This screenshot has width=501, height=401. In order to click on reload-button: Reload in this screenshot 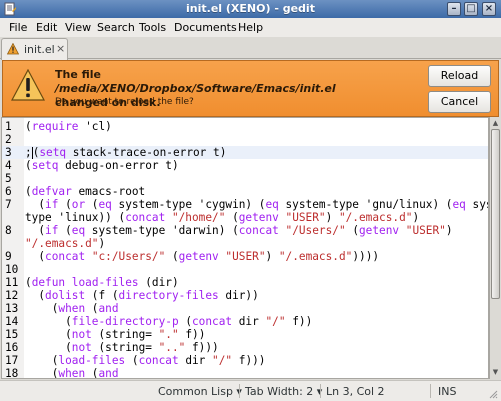, I will do `click(459, 76)`.